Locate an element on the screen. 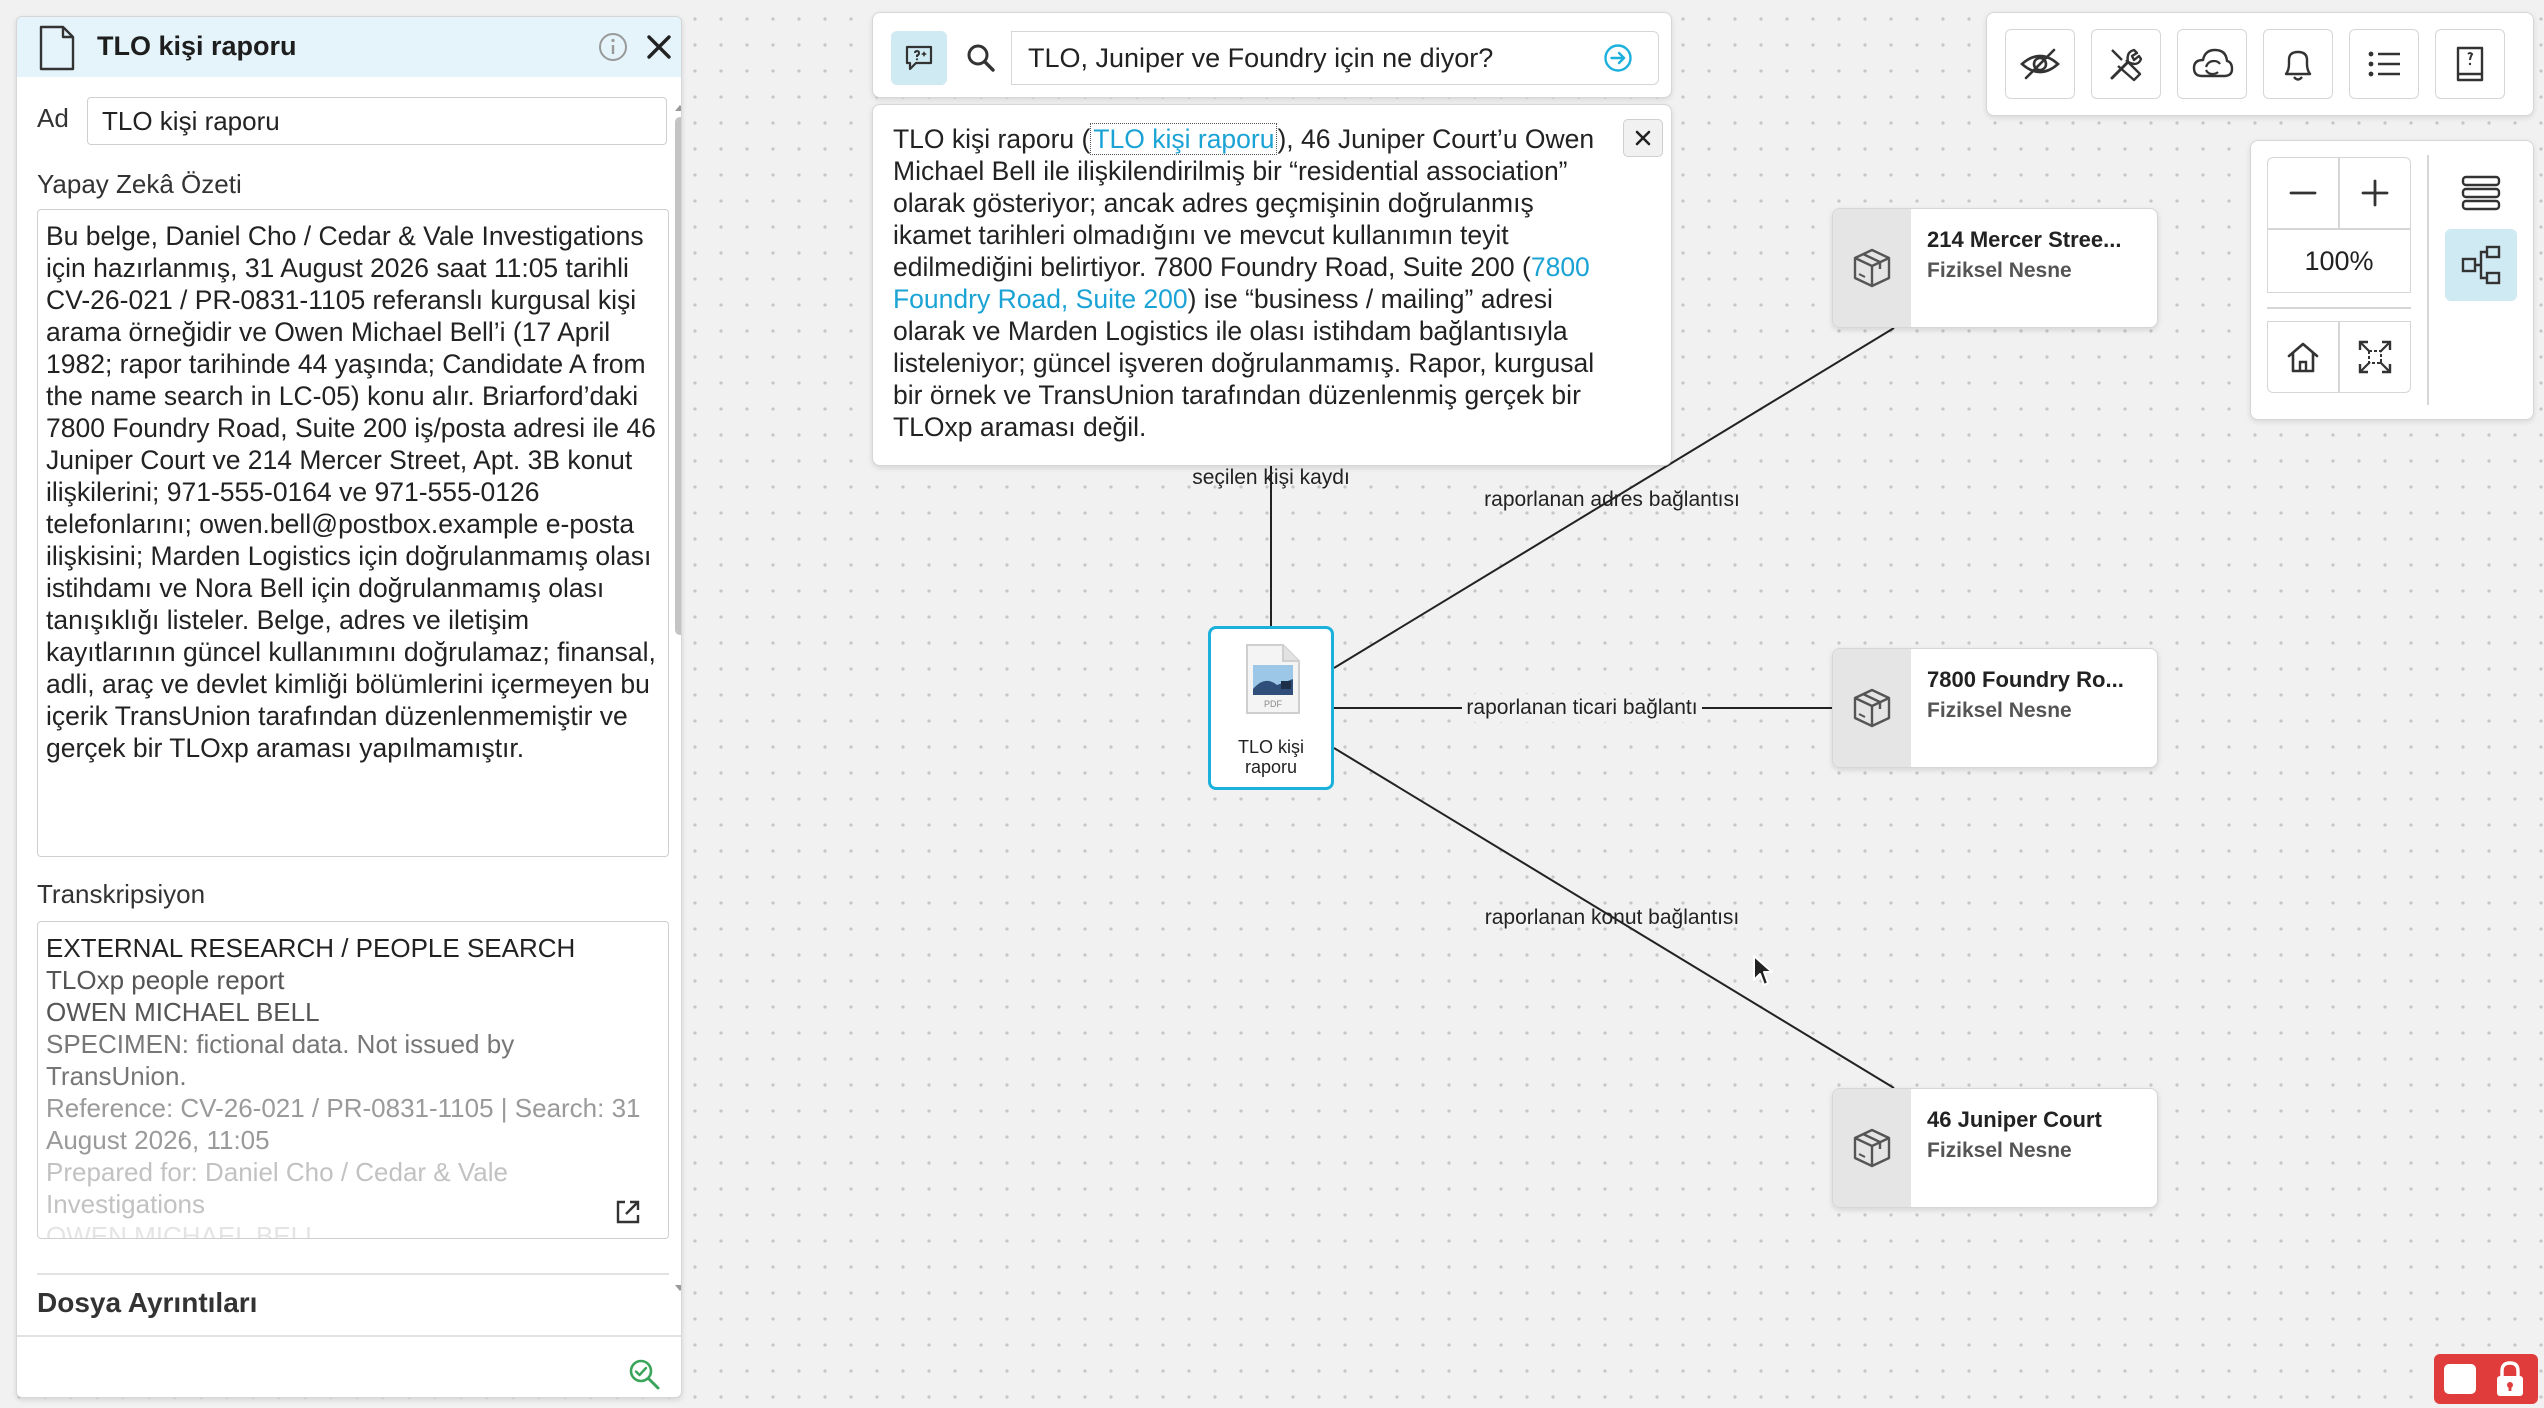 Image resolution: width=2544 pixels, height=1408 pixels. edge-label-address: raporlanan adres bağlantısı is located at coordinates (1612, 499).